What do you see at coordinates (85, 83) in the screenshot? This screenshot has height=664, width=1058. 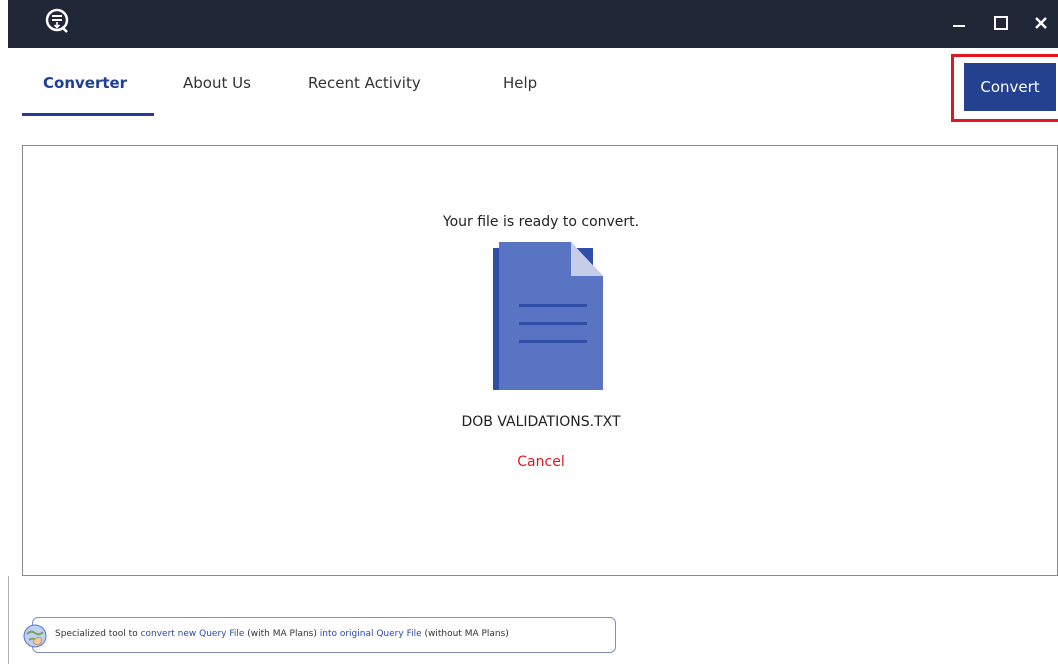 I see `tab-converter: Converter` at bounding box center [85, 83].